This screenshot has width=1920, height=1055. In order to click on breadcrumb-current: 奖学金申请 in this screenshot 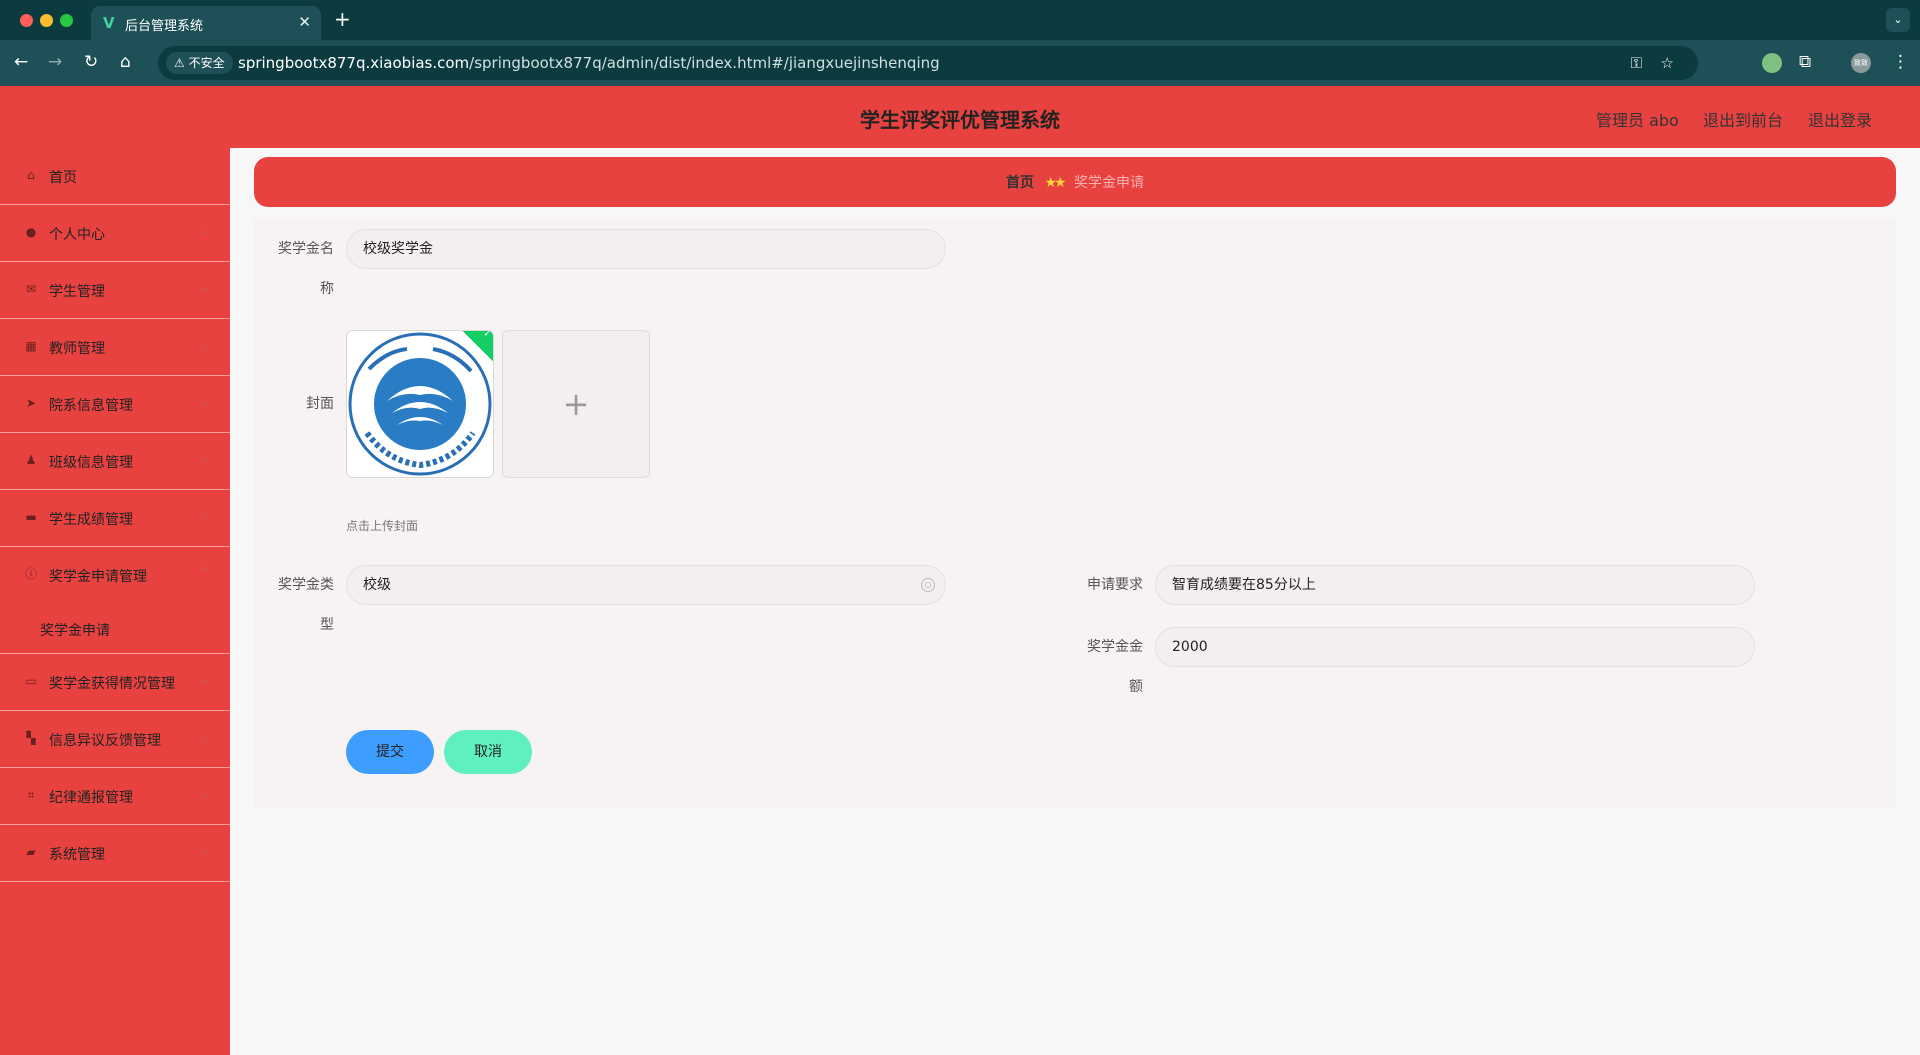, I will do `click(1109, 183)`.